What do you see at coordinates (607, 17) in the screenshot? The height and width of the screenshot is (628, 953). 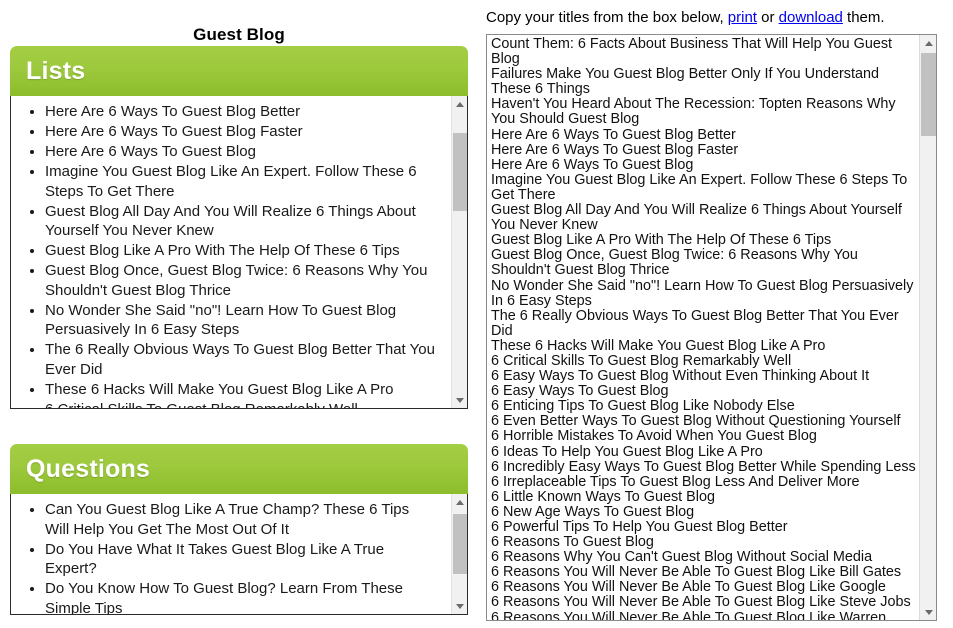 I see `copy-instruction-before: Copy your titles from the box below,` at bounding box center [607, 17].